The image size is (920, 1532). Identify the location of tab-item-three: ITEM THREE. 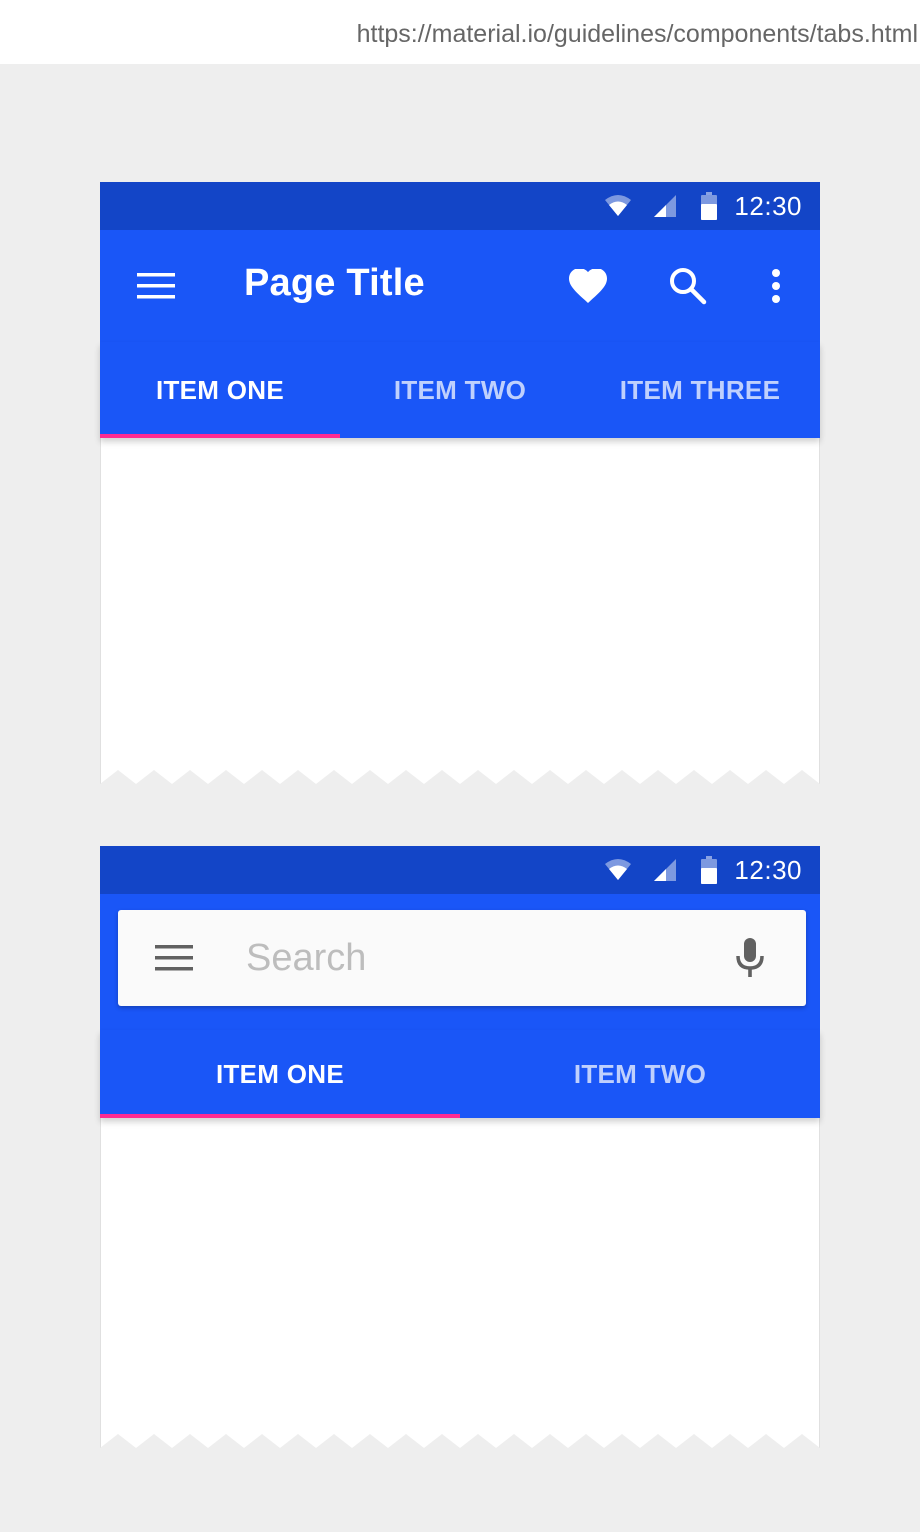
(700, 390).